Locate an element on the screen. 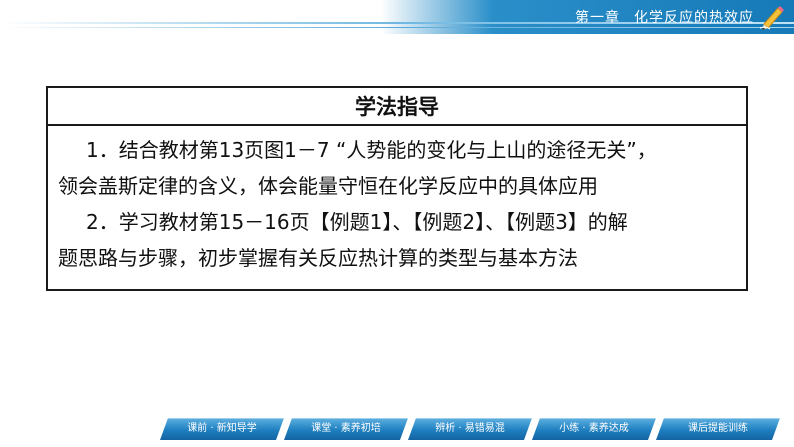 This screenshot has height=447, width=794. nav-button-after-class: 课后提能训练 is located at coordinates (718, 429).